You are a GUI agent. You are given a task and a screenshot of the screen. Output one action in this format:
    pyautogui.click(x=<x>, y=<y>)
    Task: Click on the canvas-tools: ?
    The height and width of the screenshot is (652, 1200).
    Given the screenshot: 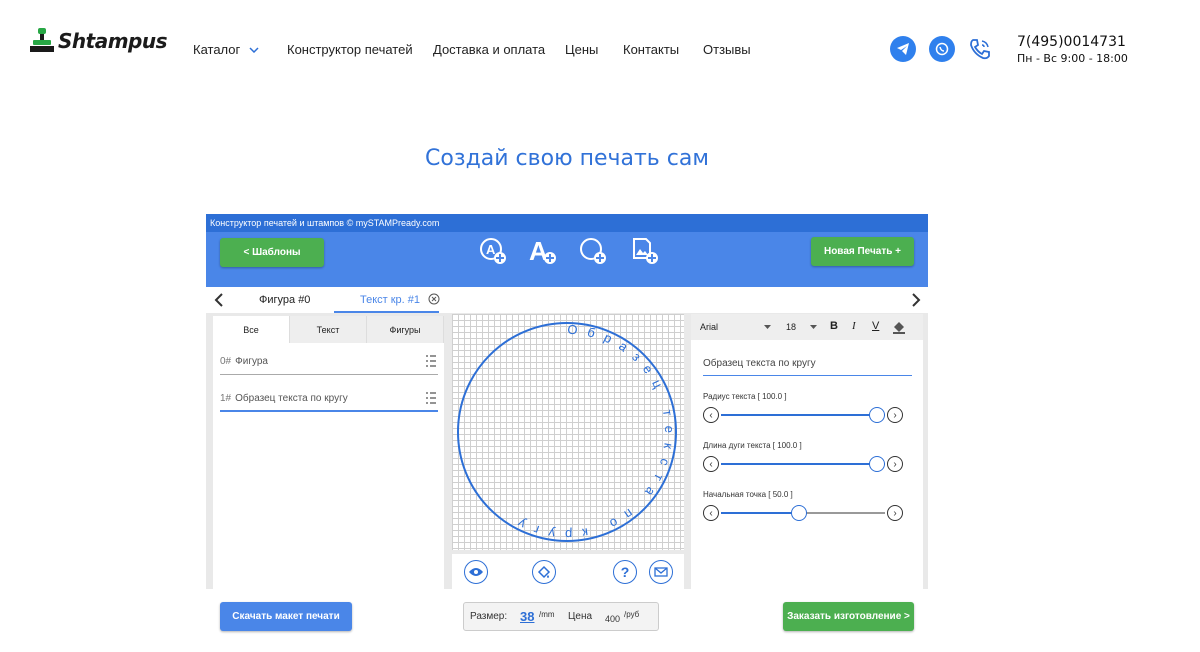 What is the action you would take?
    pyautogui.click(x=568, y=571)
    